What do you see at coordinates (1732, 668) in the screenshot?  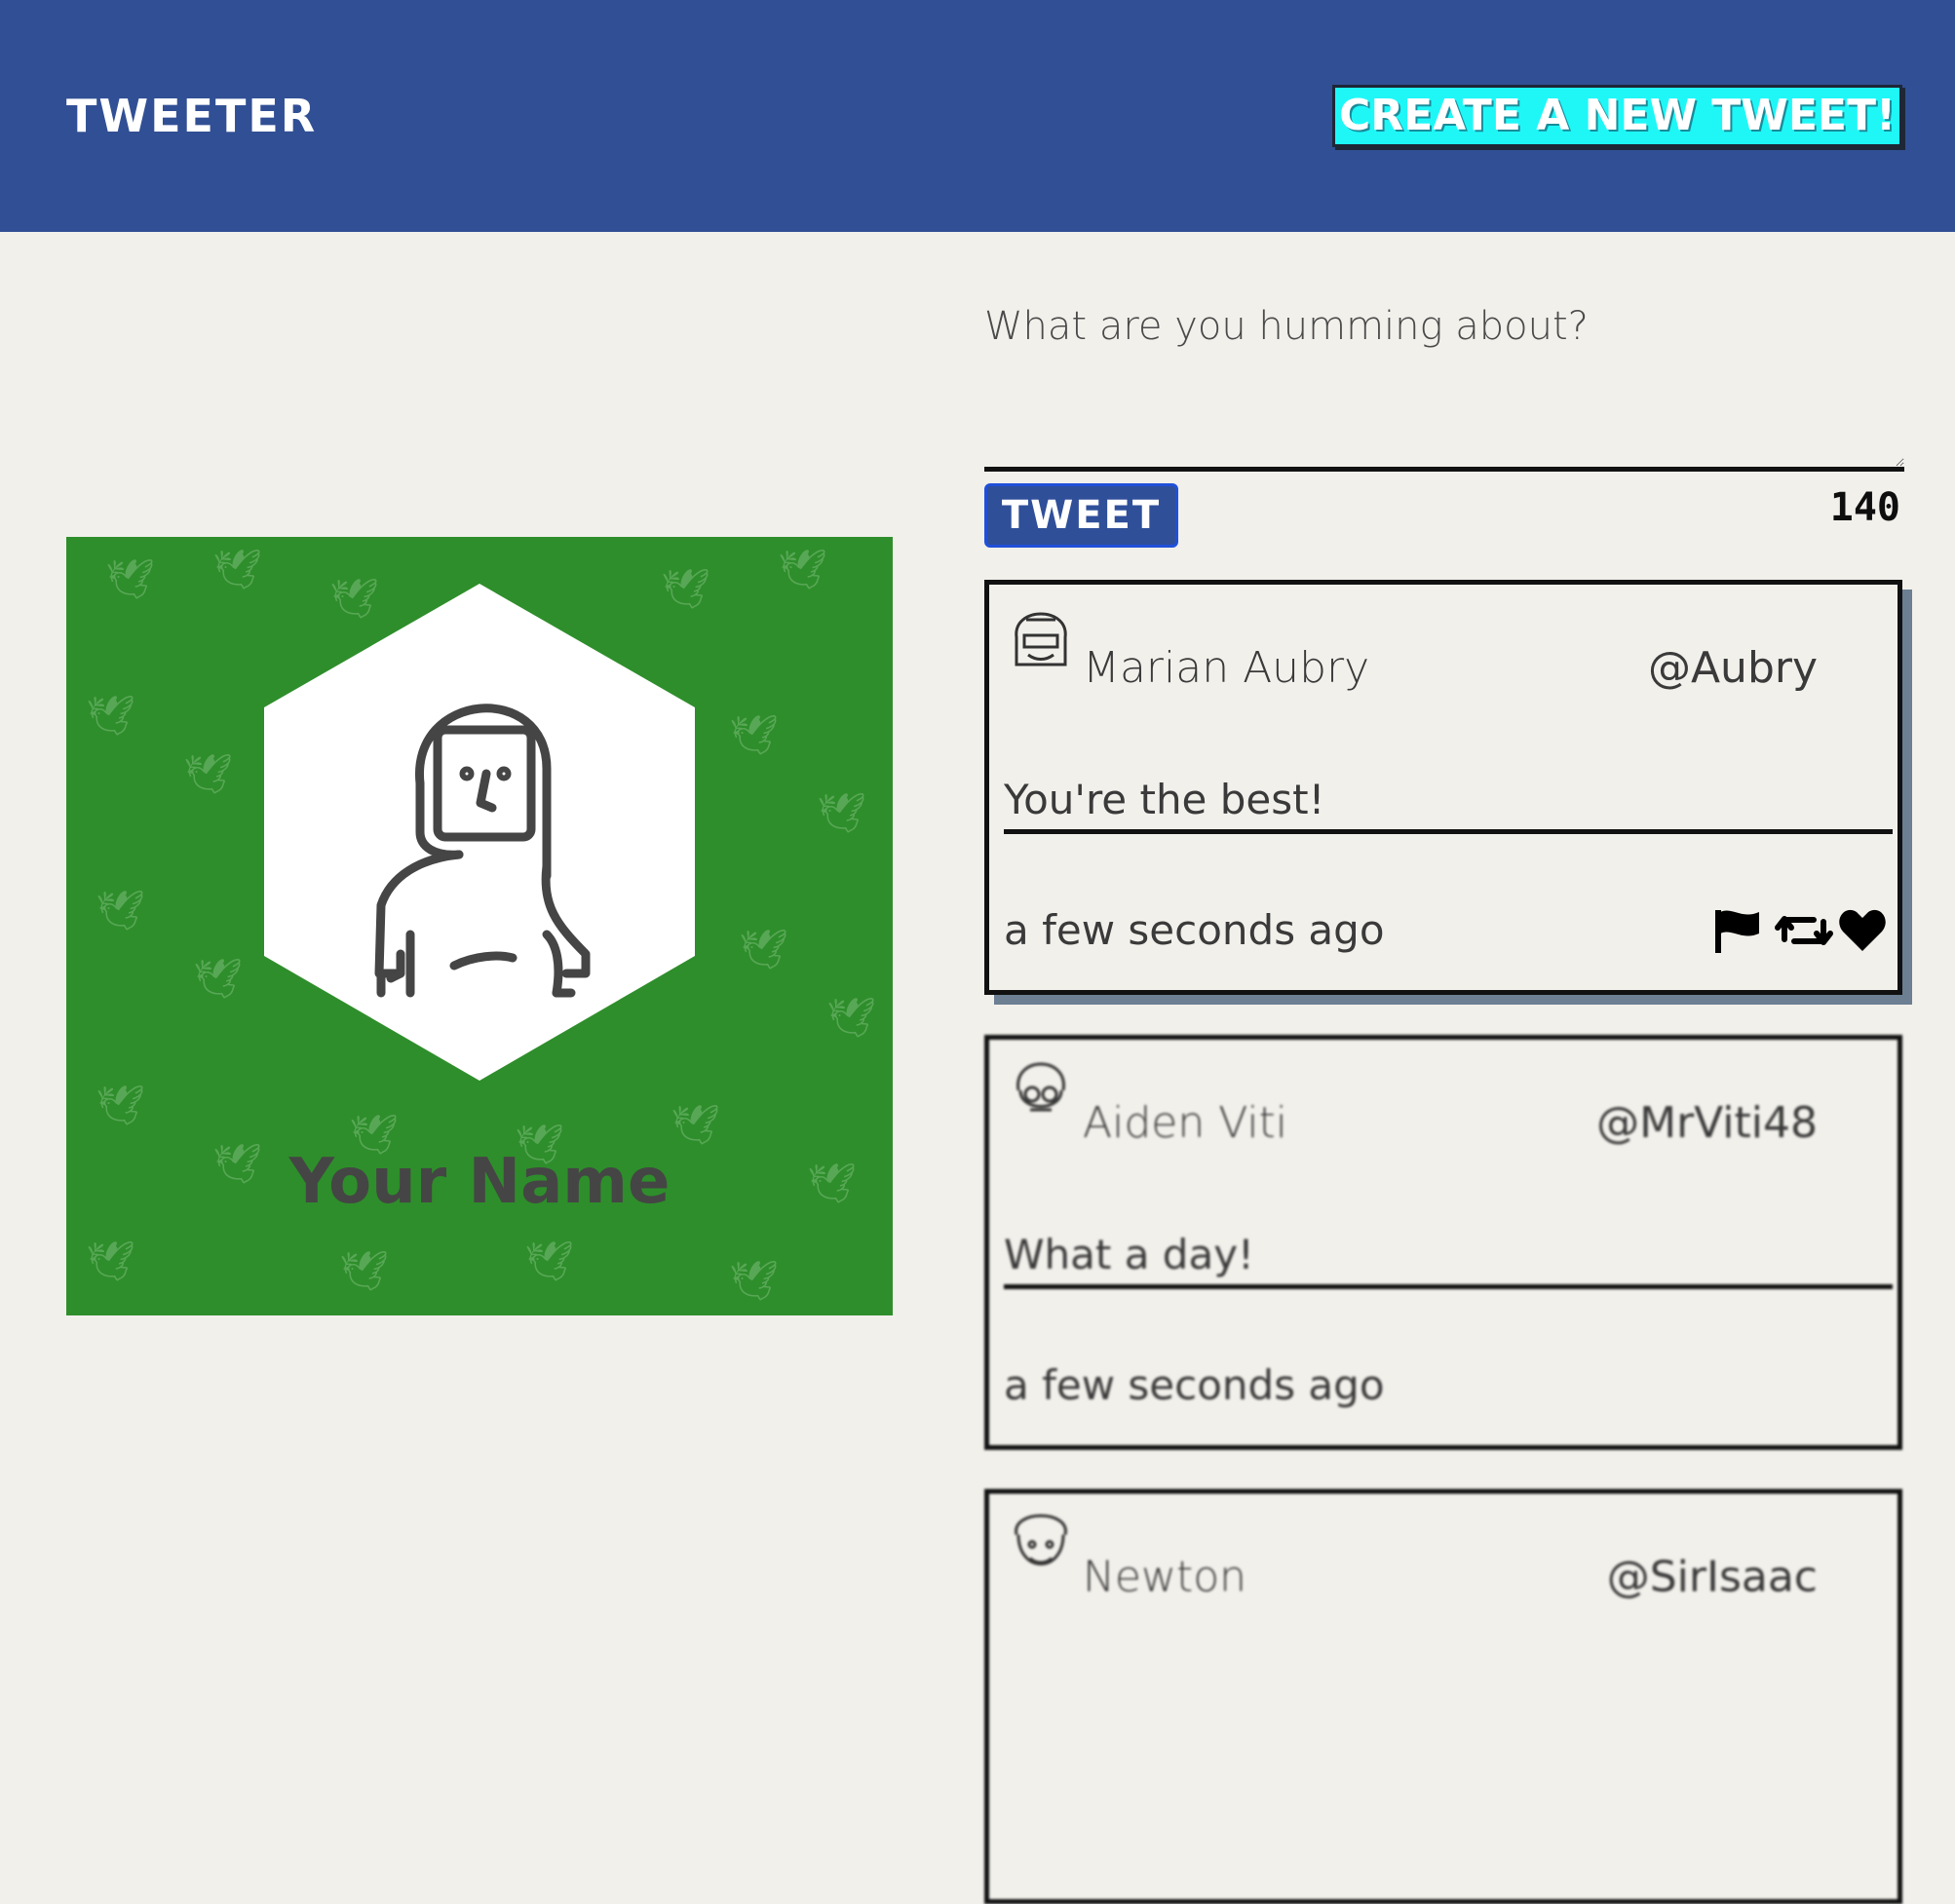 I see `tweet-author-handle: @Aubry` at bounding box center [1732, 668].